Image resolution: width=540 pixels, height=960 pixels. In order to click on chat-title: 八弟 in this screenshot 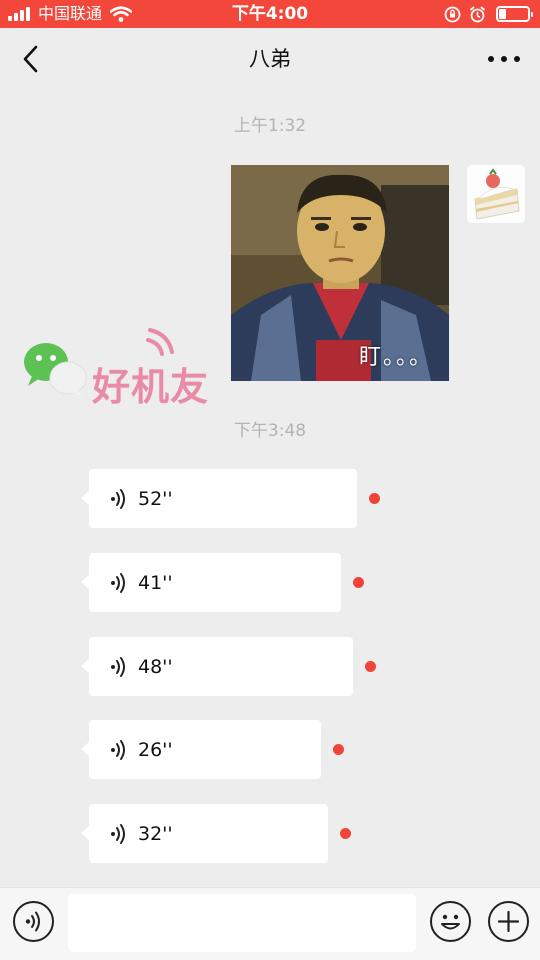, I will do `click(270, 59)`.